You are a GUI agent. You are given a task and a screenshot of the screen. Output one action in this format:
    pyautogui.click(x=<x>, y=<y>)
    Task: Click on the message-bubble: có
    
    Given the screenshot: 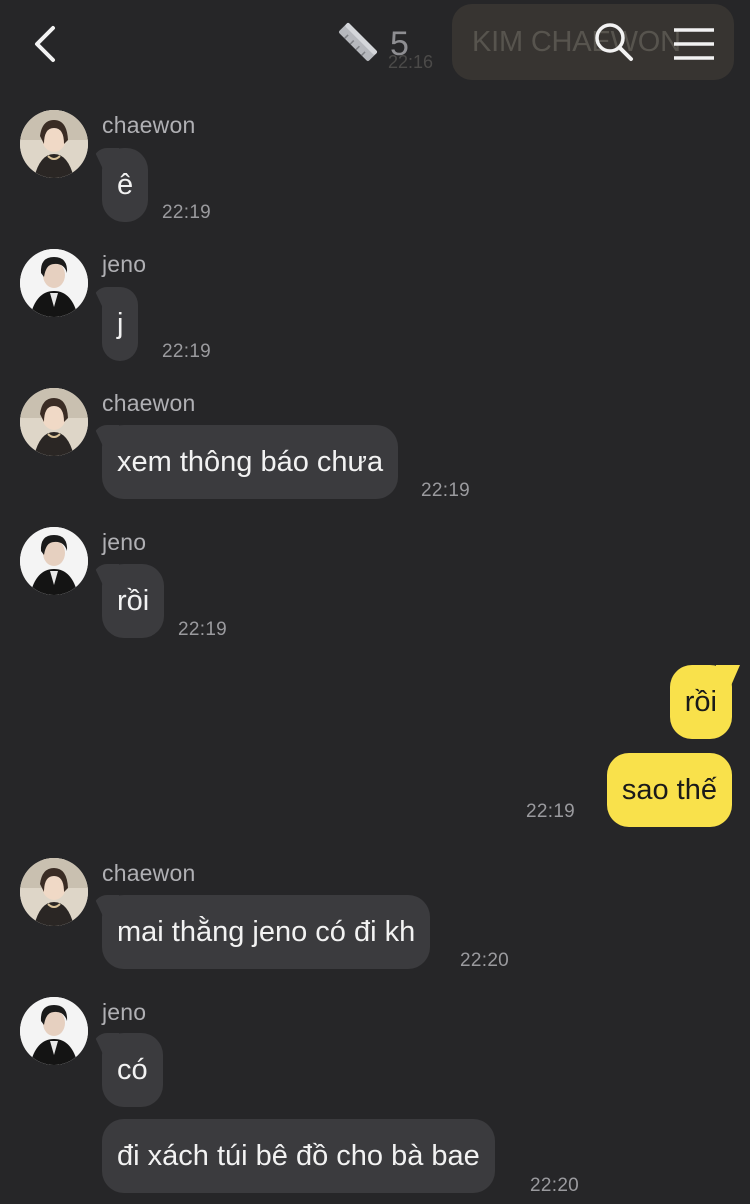 What is the action you would take?
    pyautogui.click(x=132, y=1070)
    